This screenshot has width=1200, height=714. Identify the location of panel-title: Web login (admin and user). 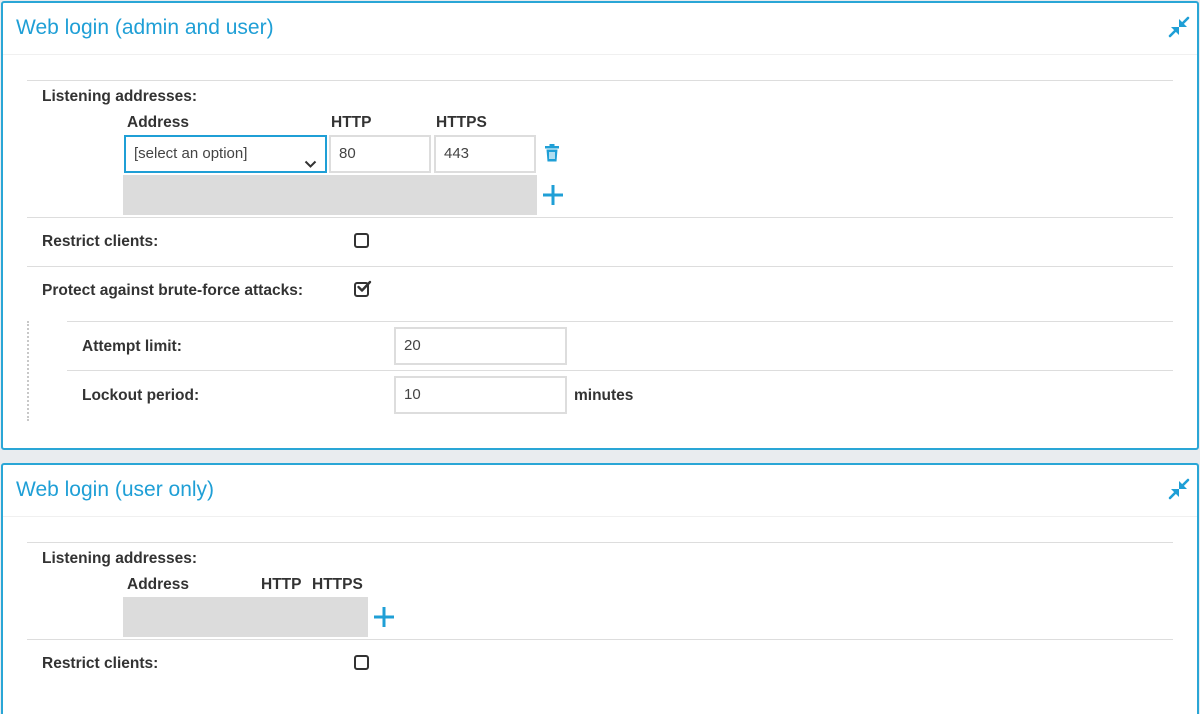
(145, 27).